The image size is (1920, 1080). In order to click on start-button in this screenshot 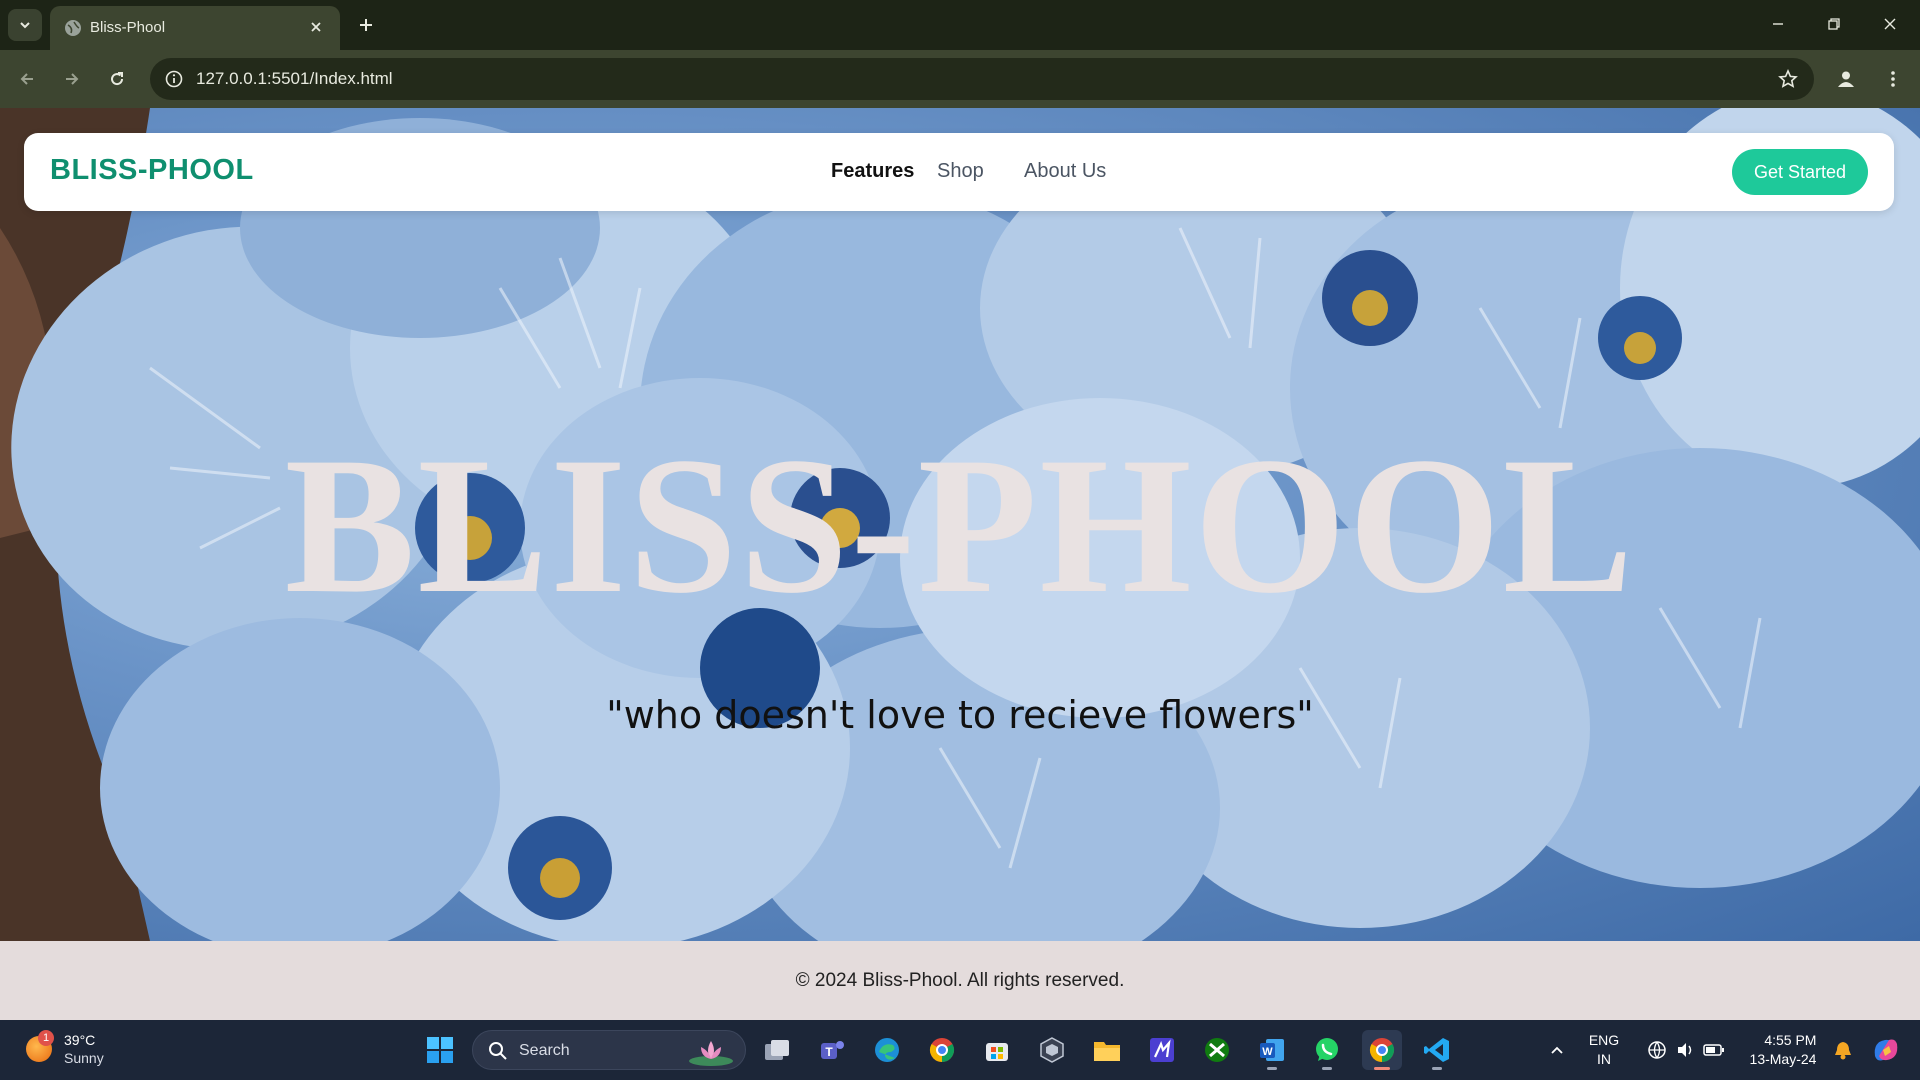, I will do `click(440, 1050)`.